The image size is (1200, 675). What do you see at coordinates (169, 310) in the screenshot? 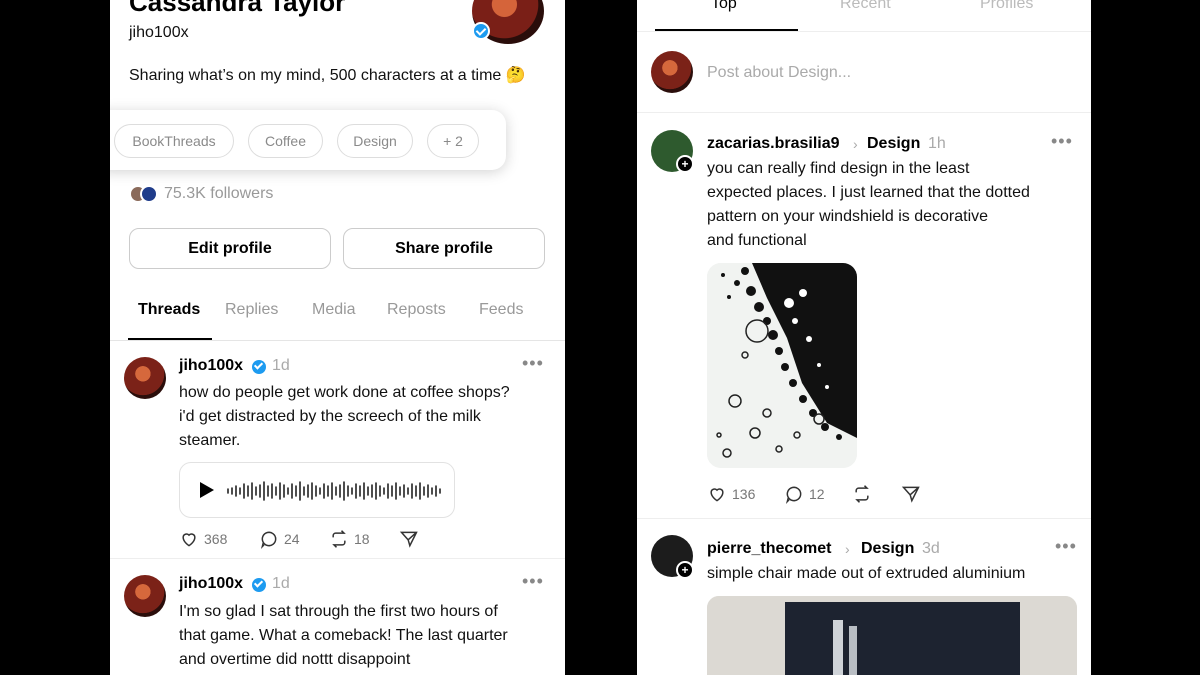
I see `tab-threads: Threads` at bounding box center [169, 310].